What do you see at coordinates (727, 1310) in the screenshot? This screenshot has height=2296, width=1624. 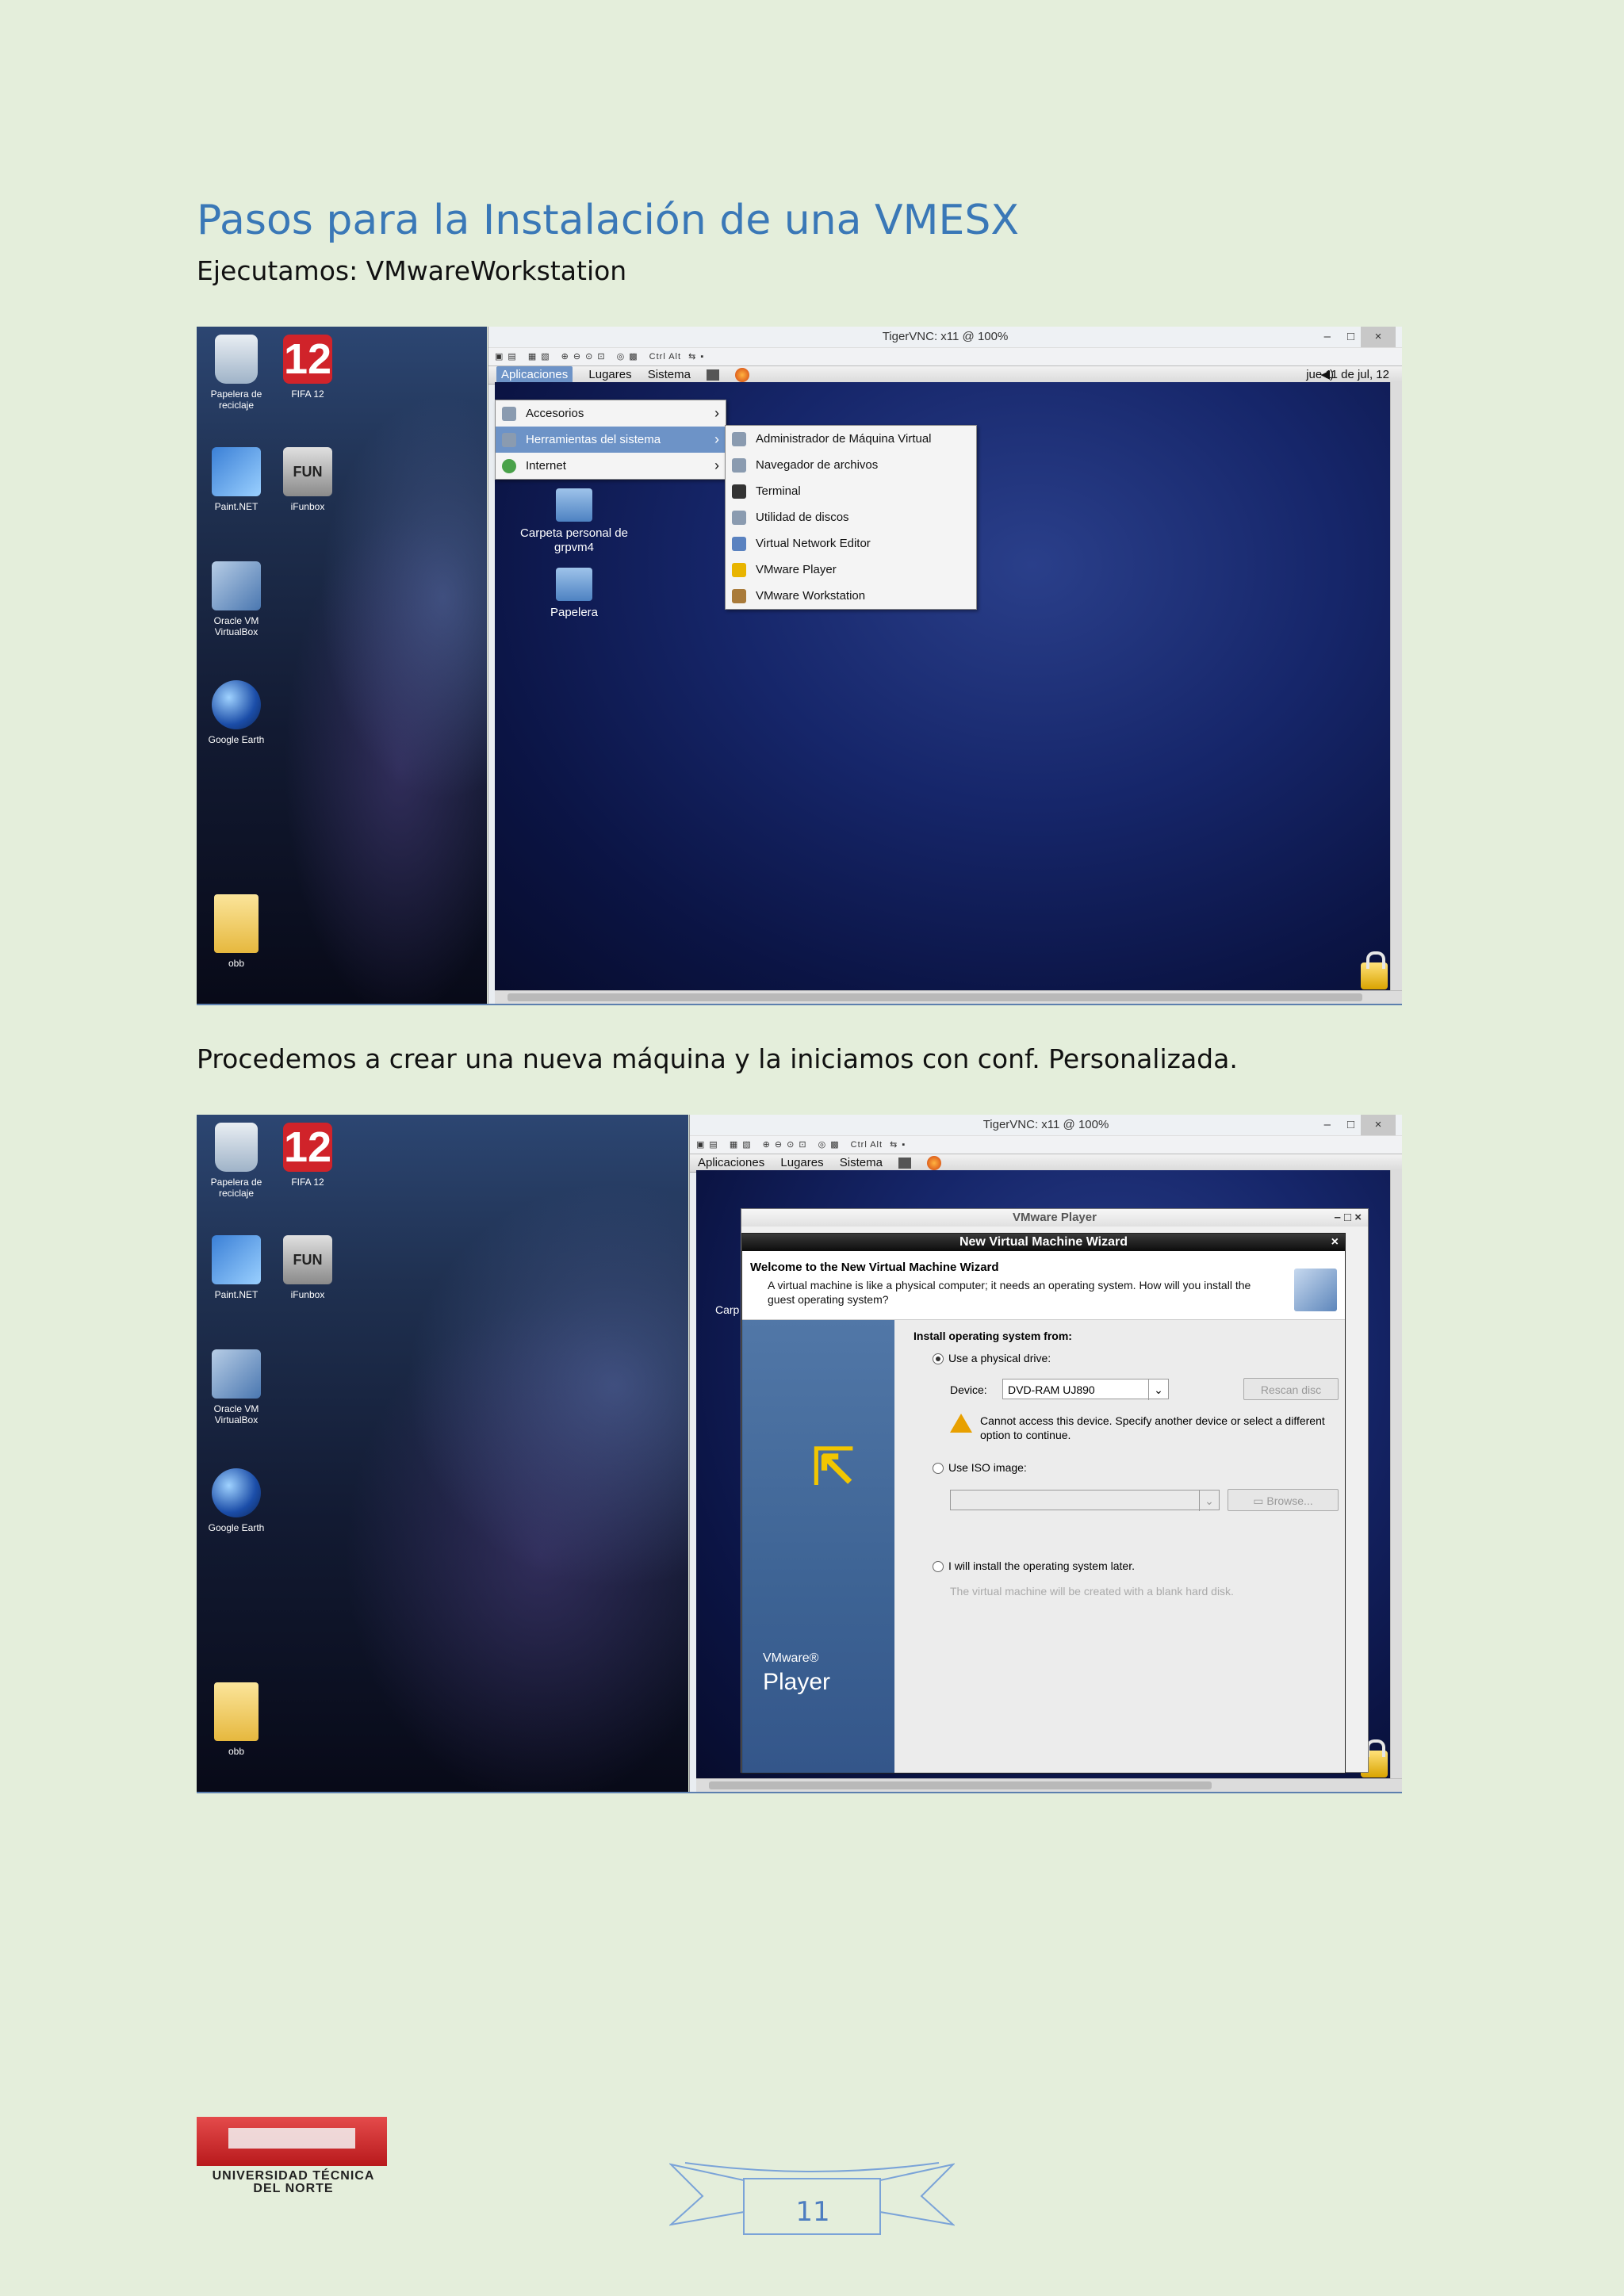 I see `guest-desktop-label: Carp` at bounding box center [727, 1310].